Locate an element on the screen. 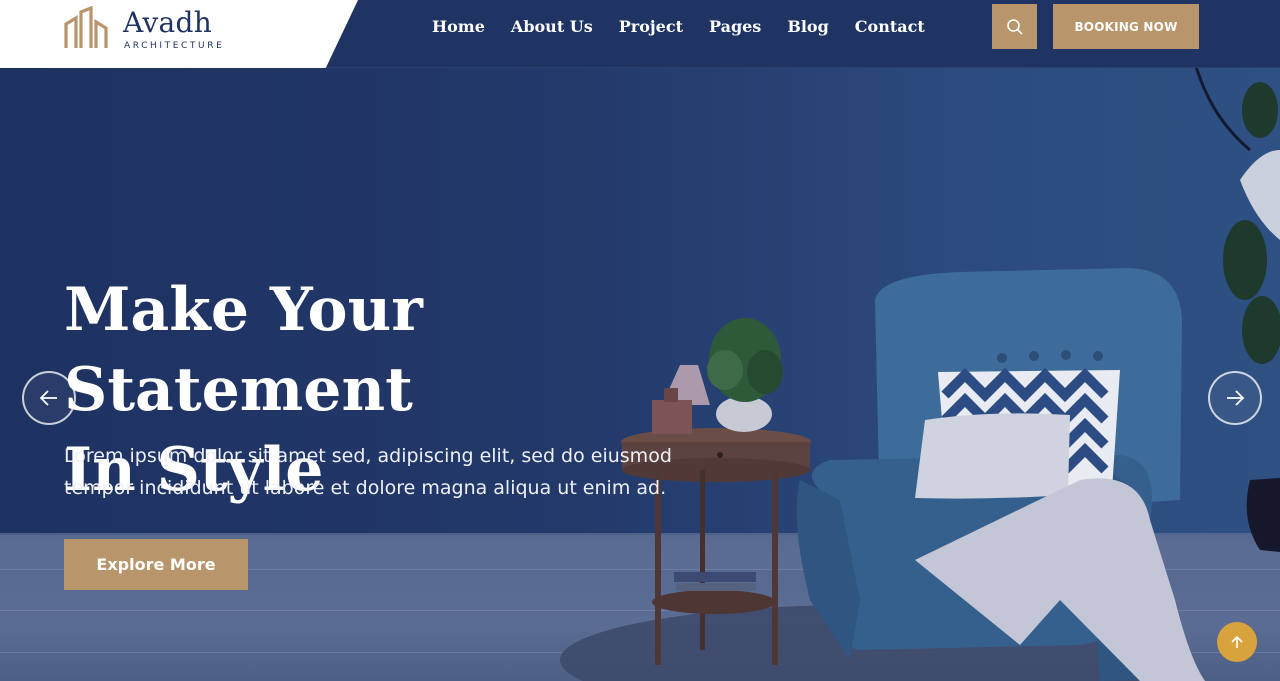 The image size is (1280, 681). hero-headline-line-1: Make Your Statement is located at coordinates (243, 350).